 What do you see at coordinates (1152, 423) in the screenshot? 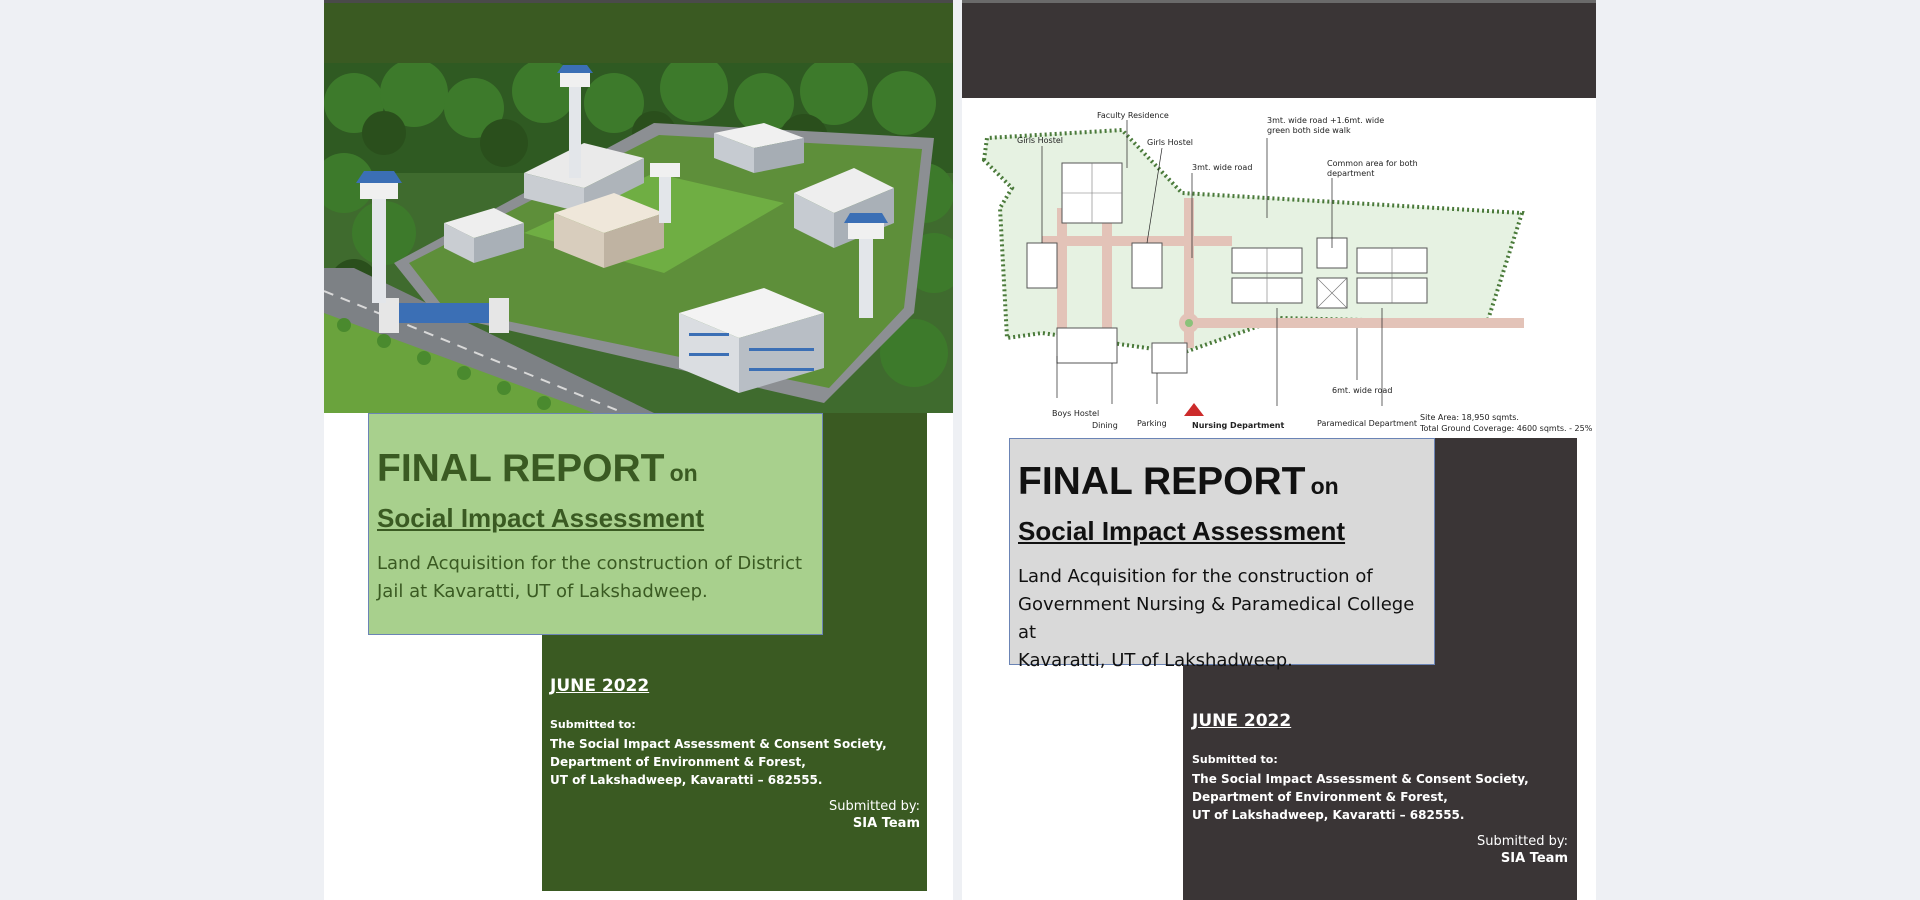
I see `plan-label-parking: Parking` at bounding box center [1152, 423].